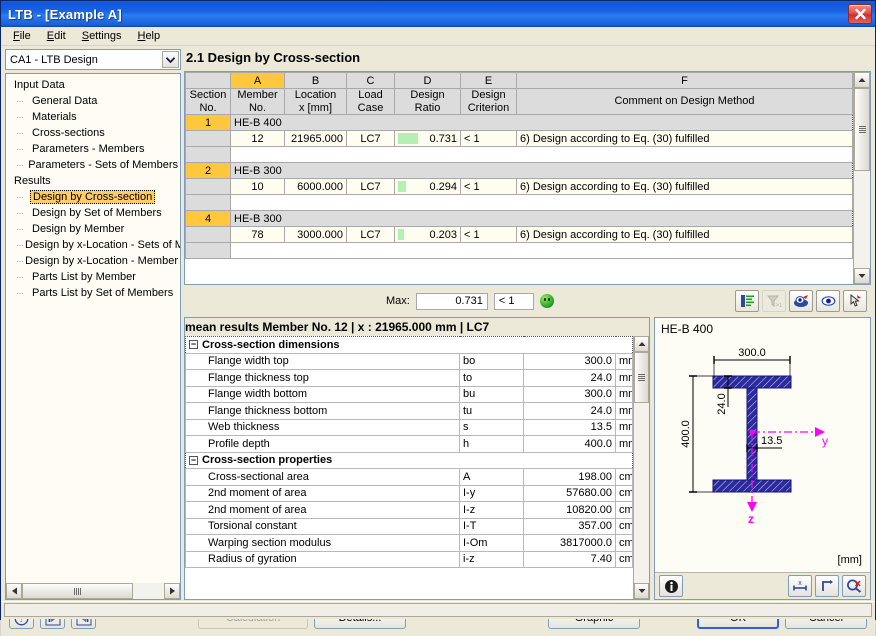 Image resolution: width=876 pixels, height=636 pixels. What do you see at coordinates (409, 361) in the screenshot?
I see `details-row: Flange width topbo300.0mm` at bounding box center [409, 361].